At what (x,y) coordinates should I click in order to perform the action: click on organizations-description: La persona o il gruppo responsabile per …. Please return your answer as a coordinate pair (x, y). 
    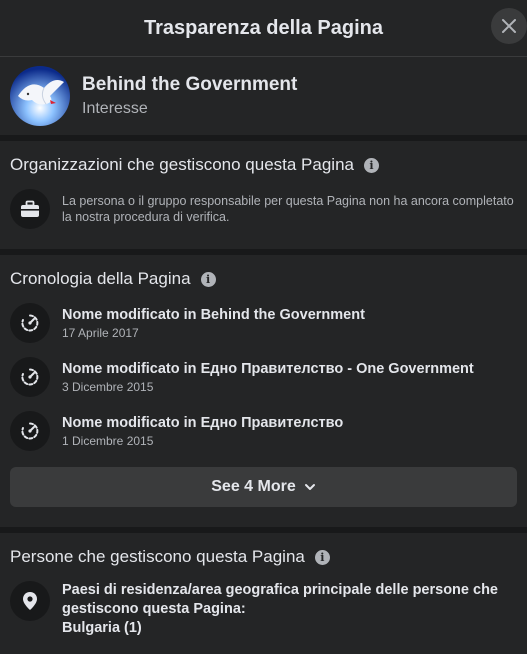
    Looking at the image, I should click on (288, 209).